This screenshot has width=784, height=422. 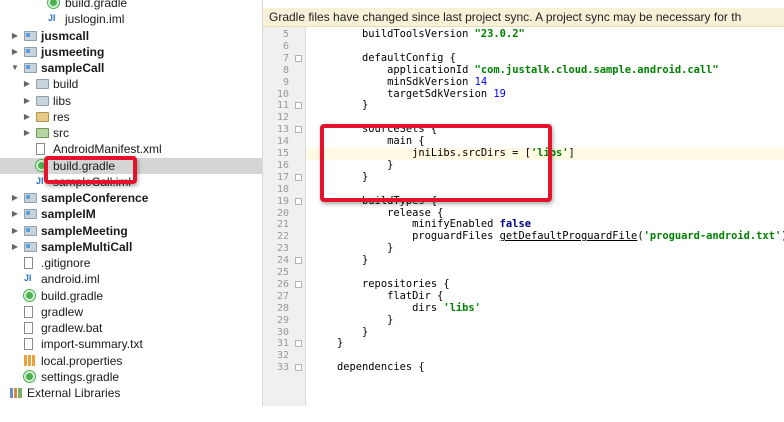 What do you see at coordinates (282, 308) in the screenshot?
I see `line-number: 28` at bounding box center [282, 308].